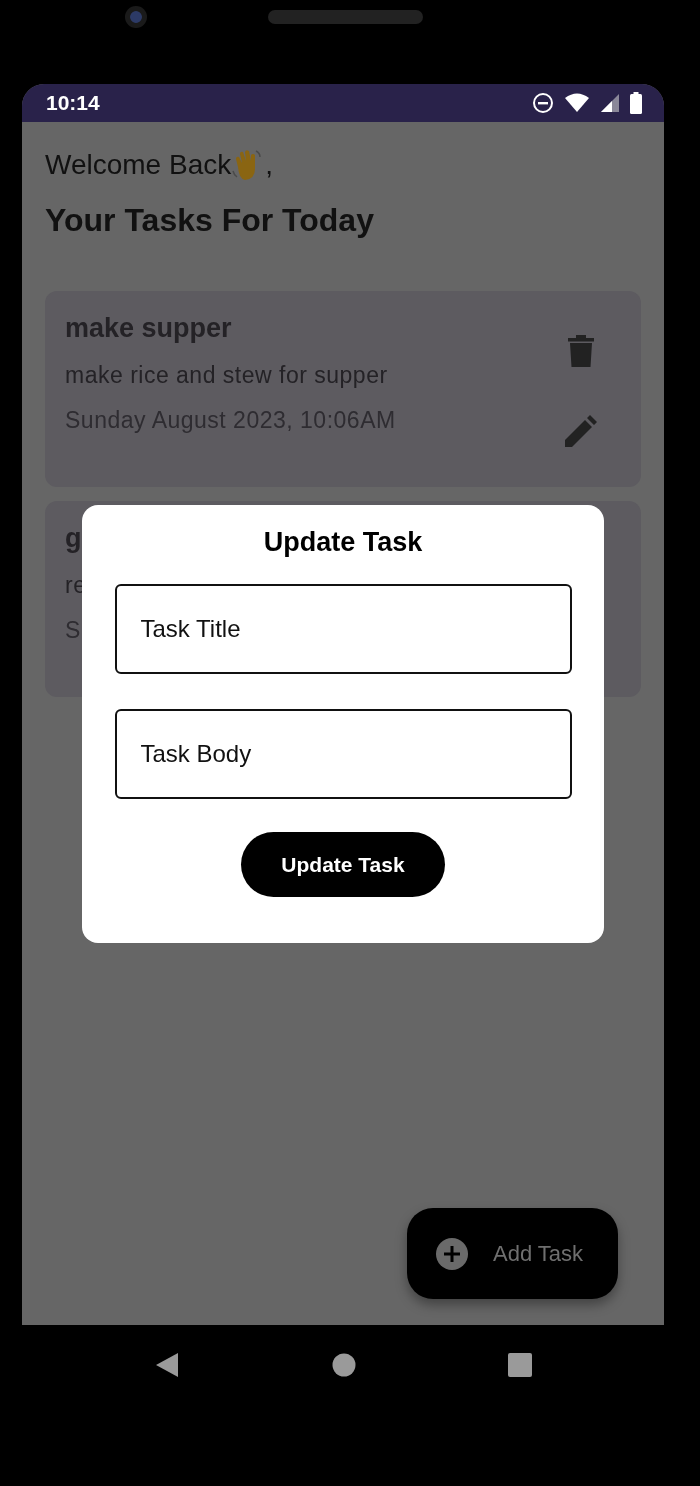 This screenshot has height=1486, width=700. What do you see at coordinates (269, 165) in the screenshot?
I see `greeting-comma: ,` at bounding box center [269, 165].